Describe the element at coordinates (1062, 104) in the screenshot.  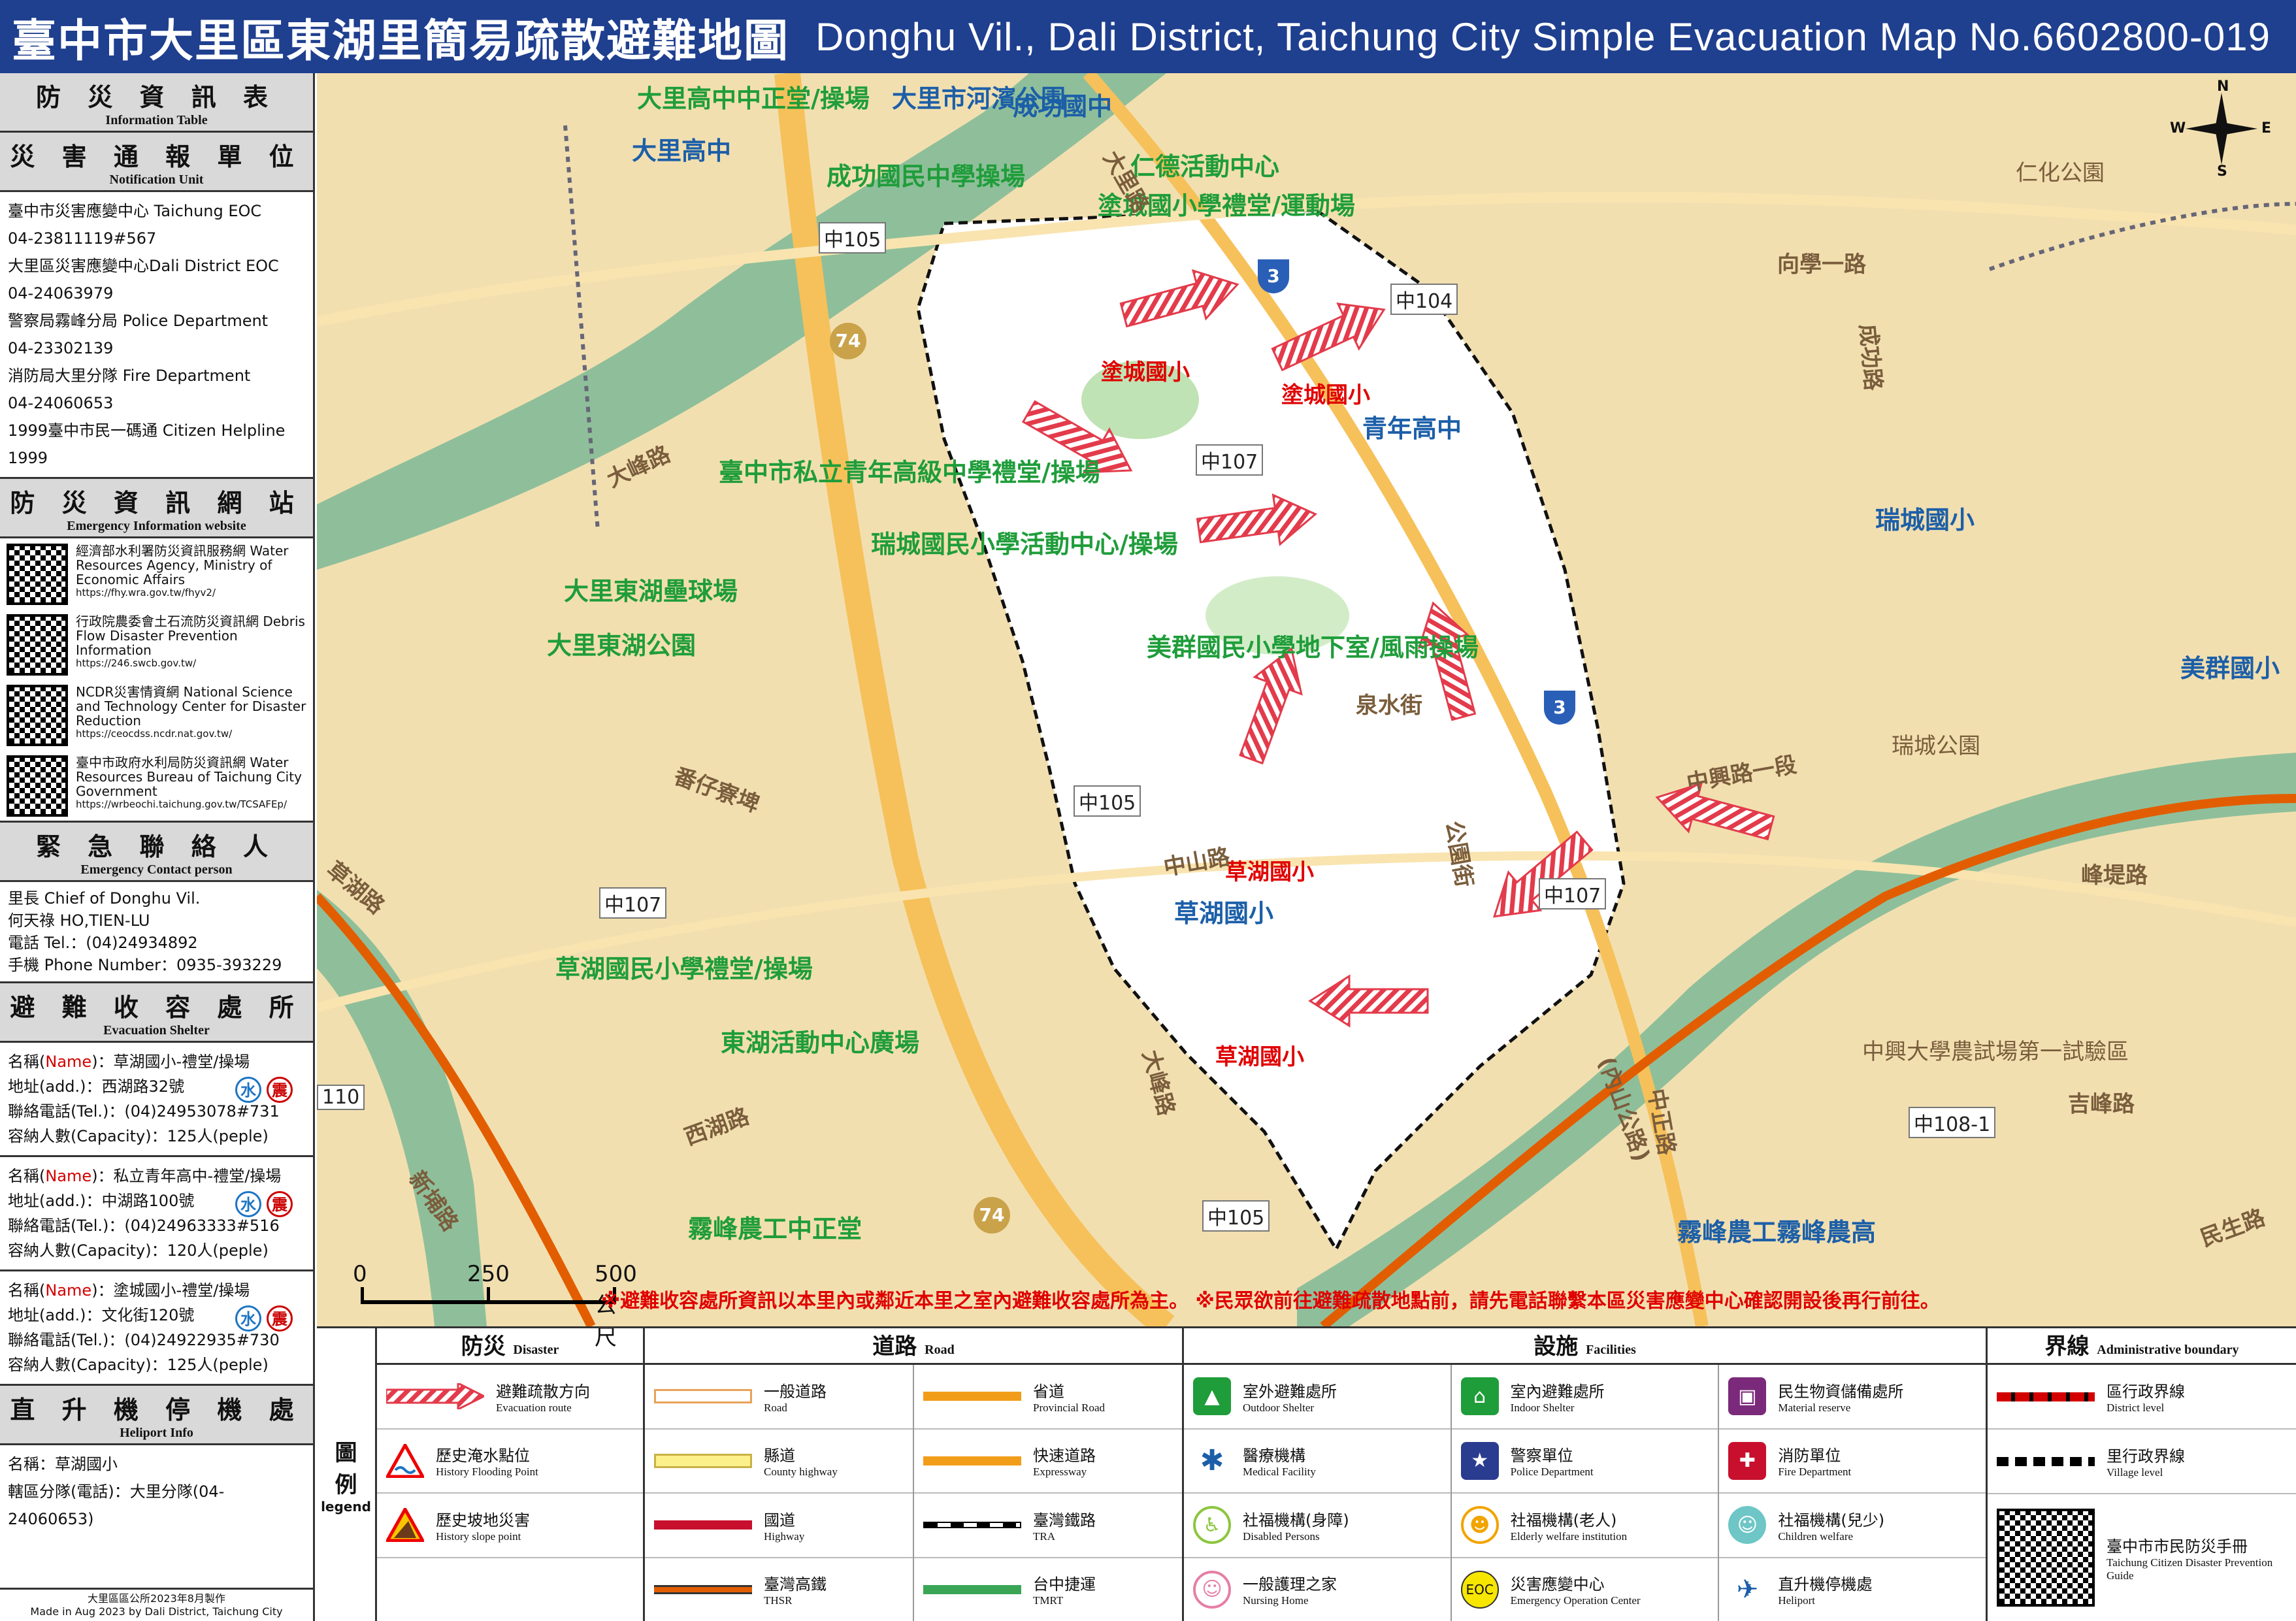
I see `map-label-school: 成功國中` at that location.